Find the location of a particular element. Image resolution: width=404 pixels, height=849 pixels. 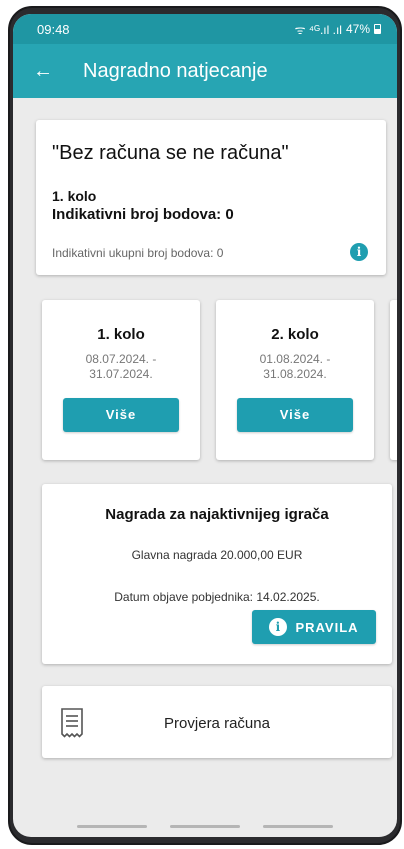

system-nav-bar is located at coordinates (205, 827).